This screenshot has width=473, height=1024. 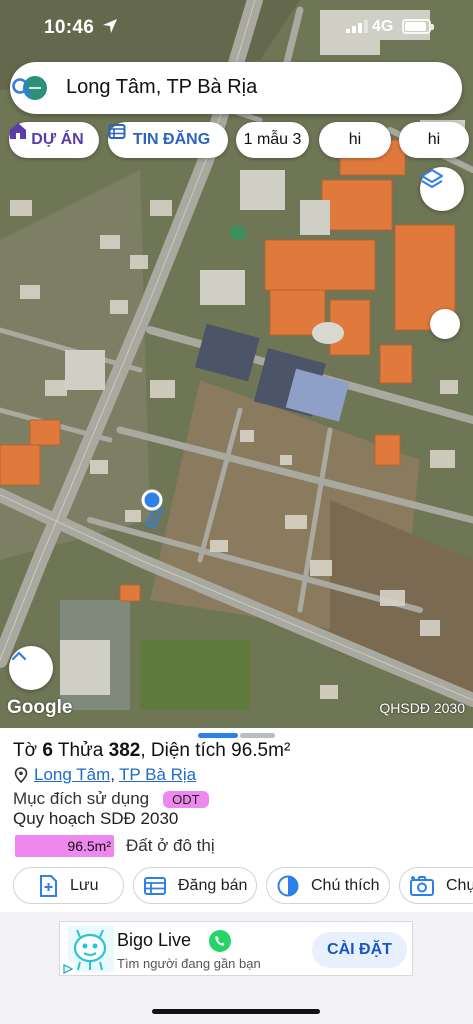 What do you see at coordinates (445, 324) in the screenshot?
I see `map-side-button` at bounding box center [445, 324].